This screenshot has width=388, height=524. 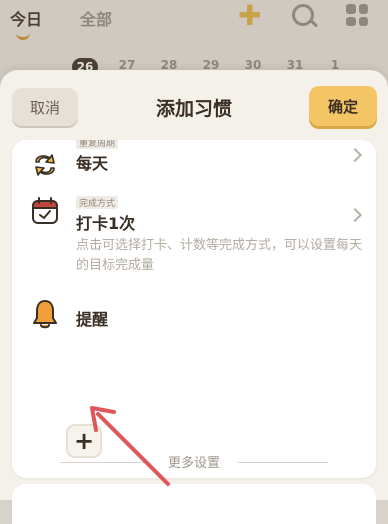 I want to click on frequency-row: 重复周期 每天, so click(x=194, y=166).